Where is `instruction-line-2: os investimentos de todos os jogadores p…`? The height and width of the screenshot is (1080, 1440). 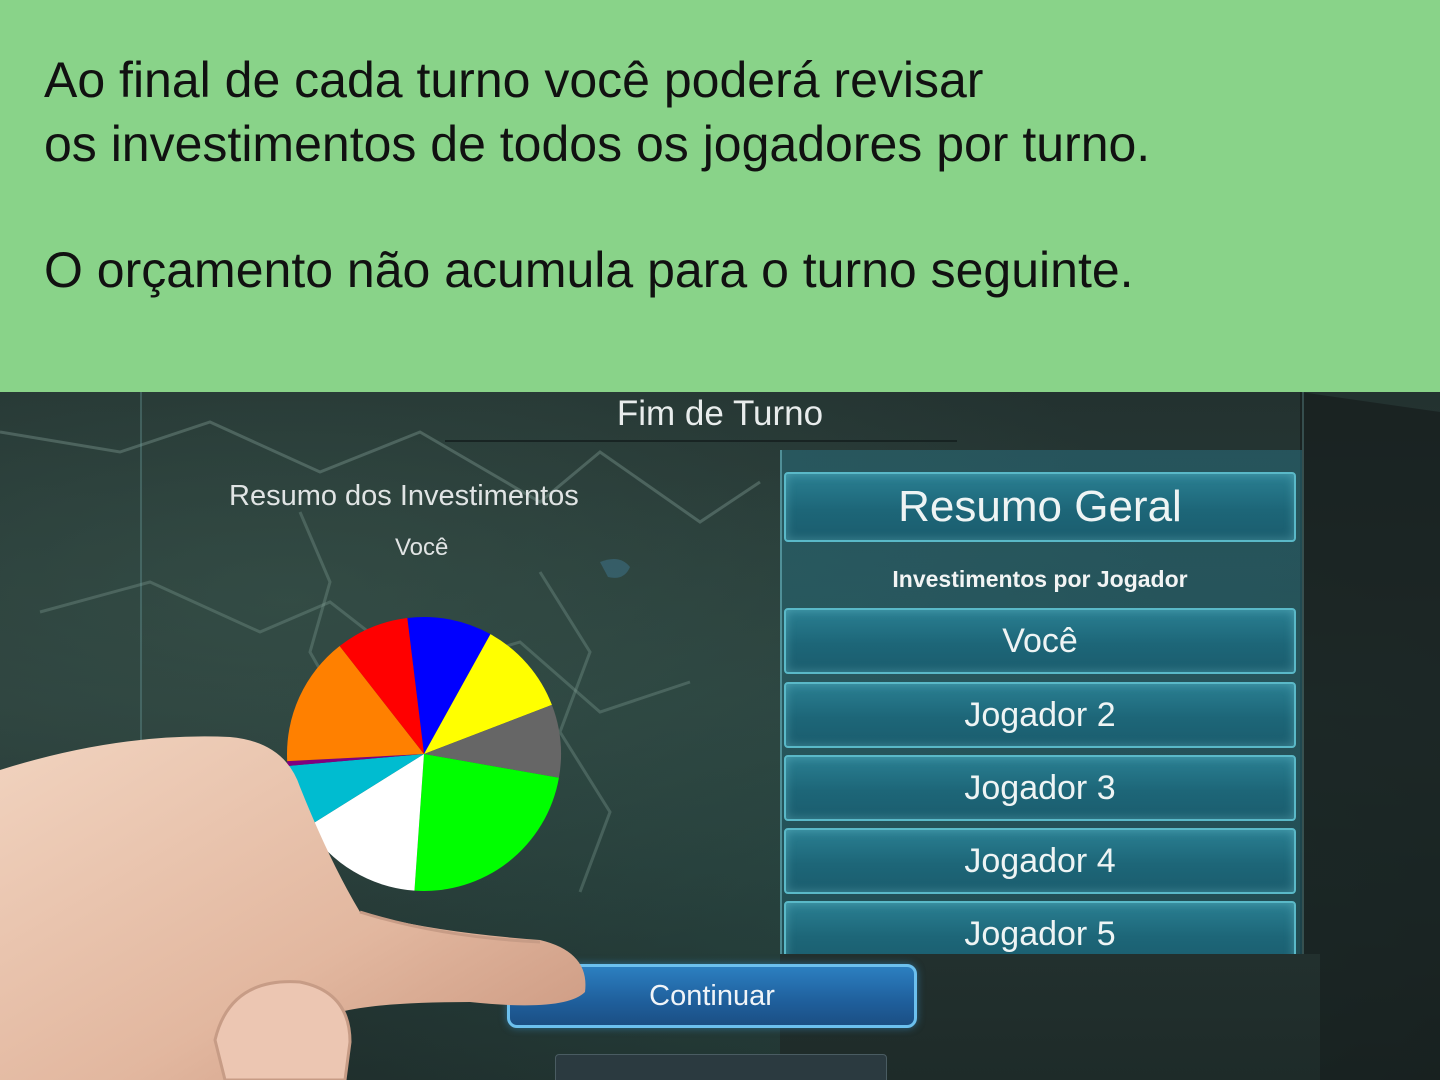
instruction-line-2: os investimentos de todos os jogadores p… is located at coordinates (597, 144).